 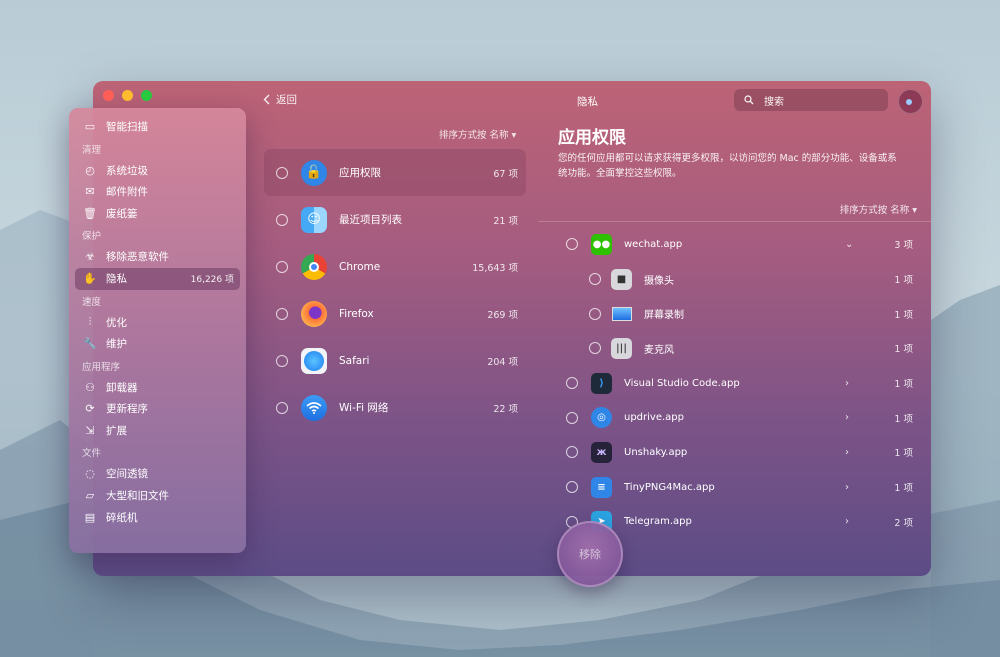 I want to click on item-name: Firefox, so click(x=356, y=313).